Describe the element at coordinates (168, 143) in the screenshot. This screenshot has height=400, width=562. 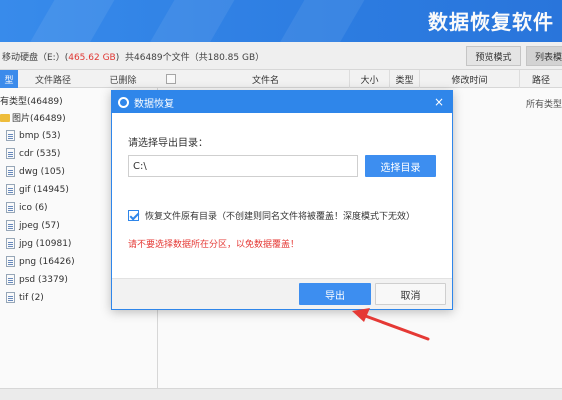
I see `export-dir-label: 请选择导出目录：` at that location.